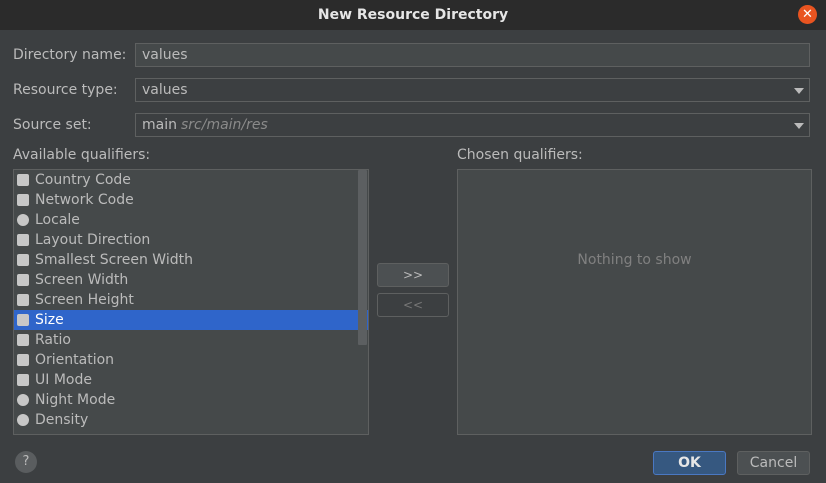  I want to click on list-scrollbar, so click(362, 257).